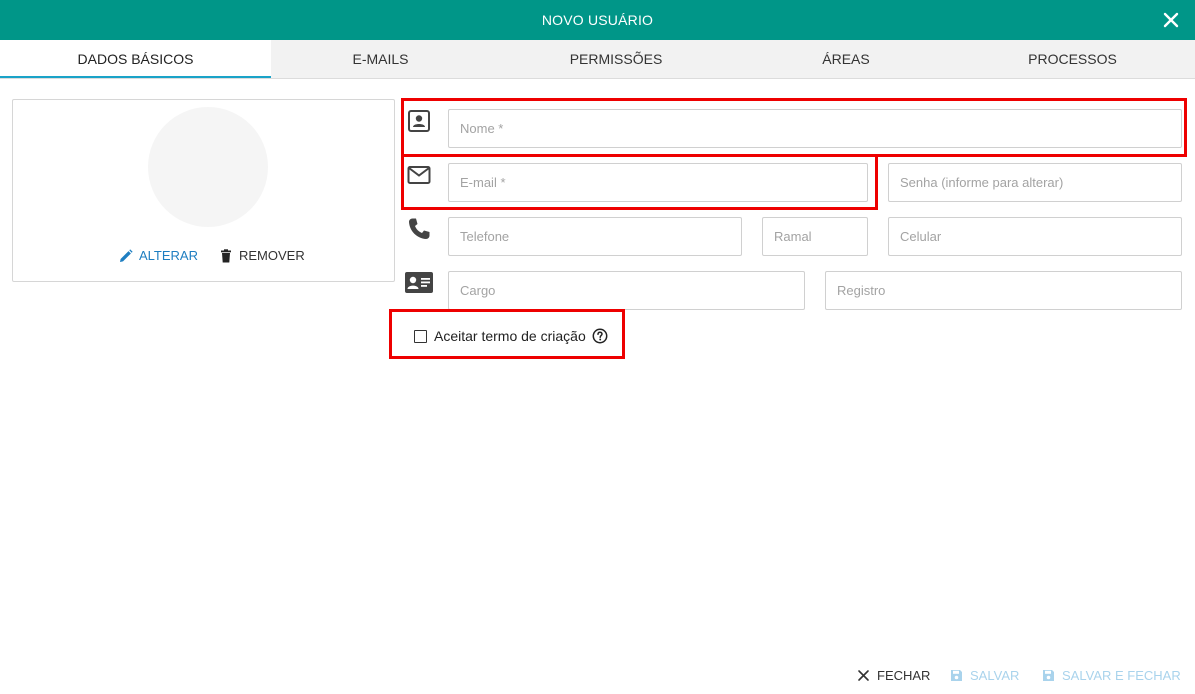 This screenshot has height=694, width=1195. Describe the element at coordinates (616, 59) in the screenshot. I see `tab-permissoes: PERMISSÕES` at that location.